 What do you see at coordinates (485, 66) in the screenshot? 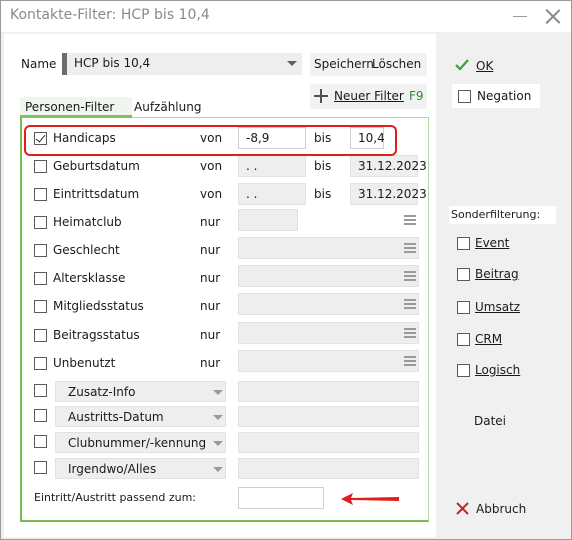
I see `ok-label: OK` at bounding box center [485, 66].